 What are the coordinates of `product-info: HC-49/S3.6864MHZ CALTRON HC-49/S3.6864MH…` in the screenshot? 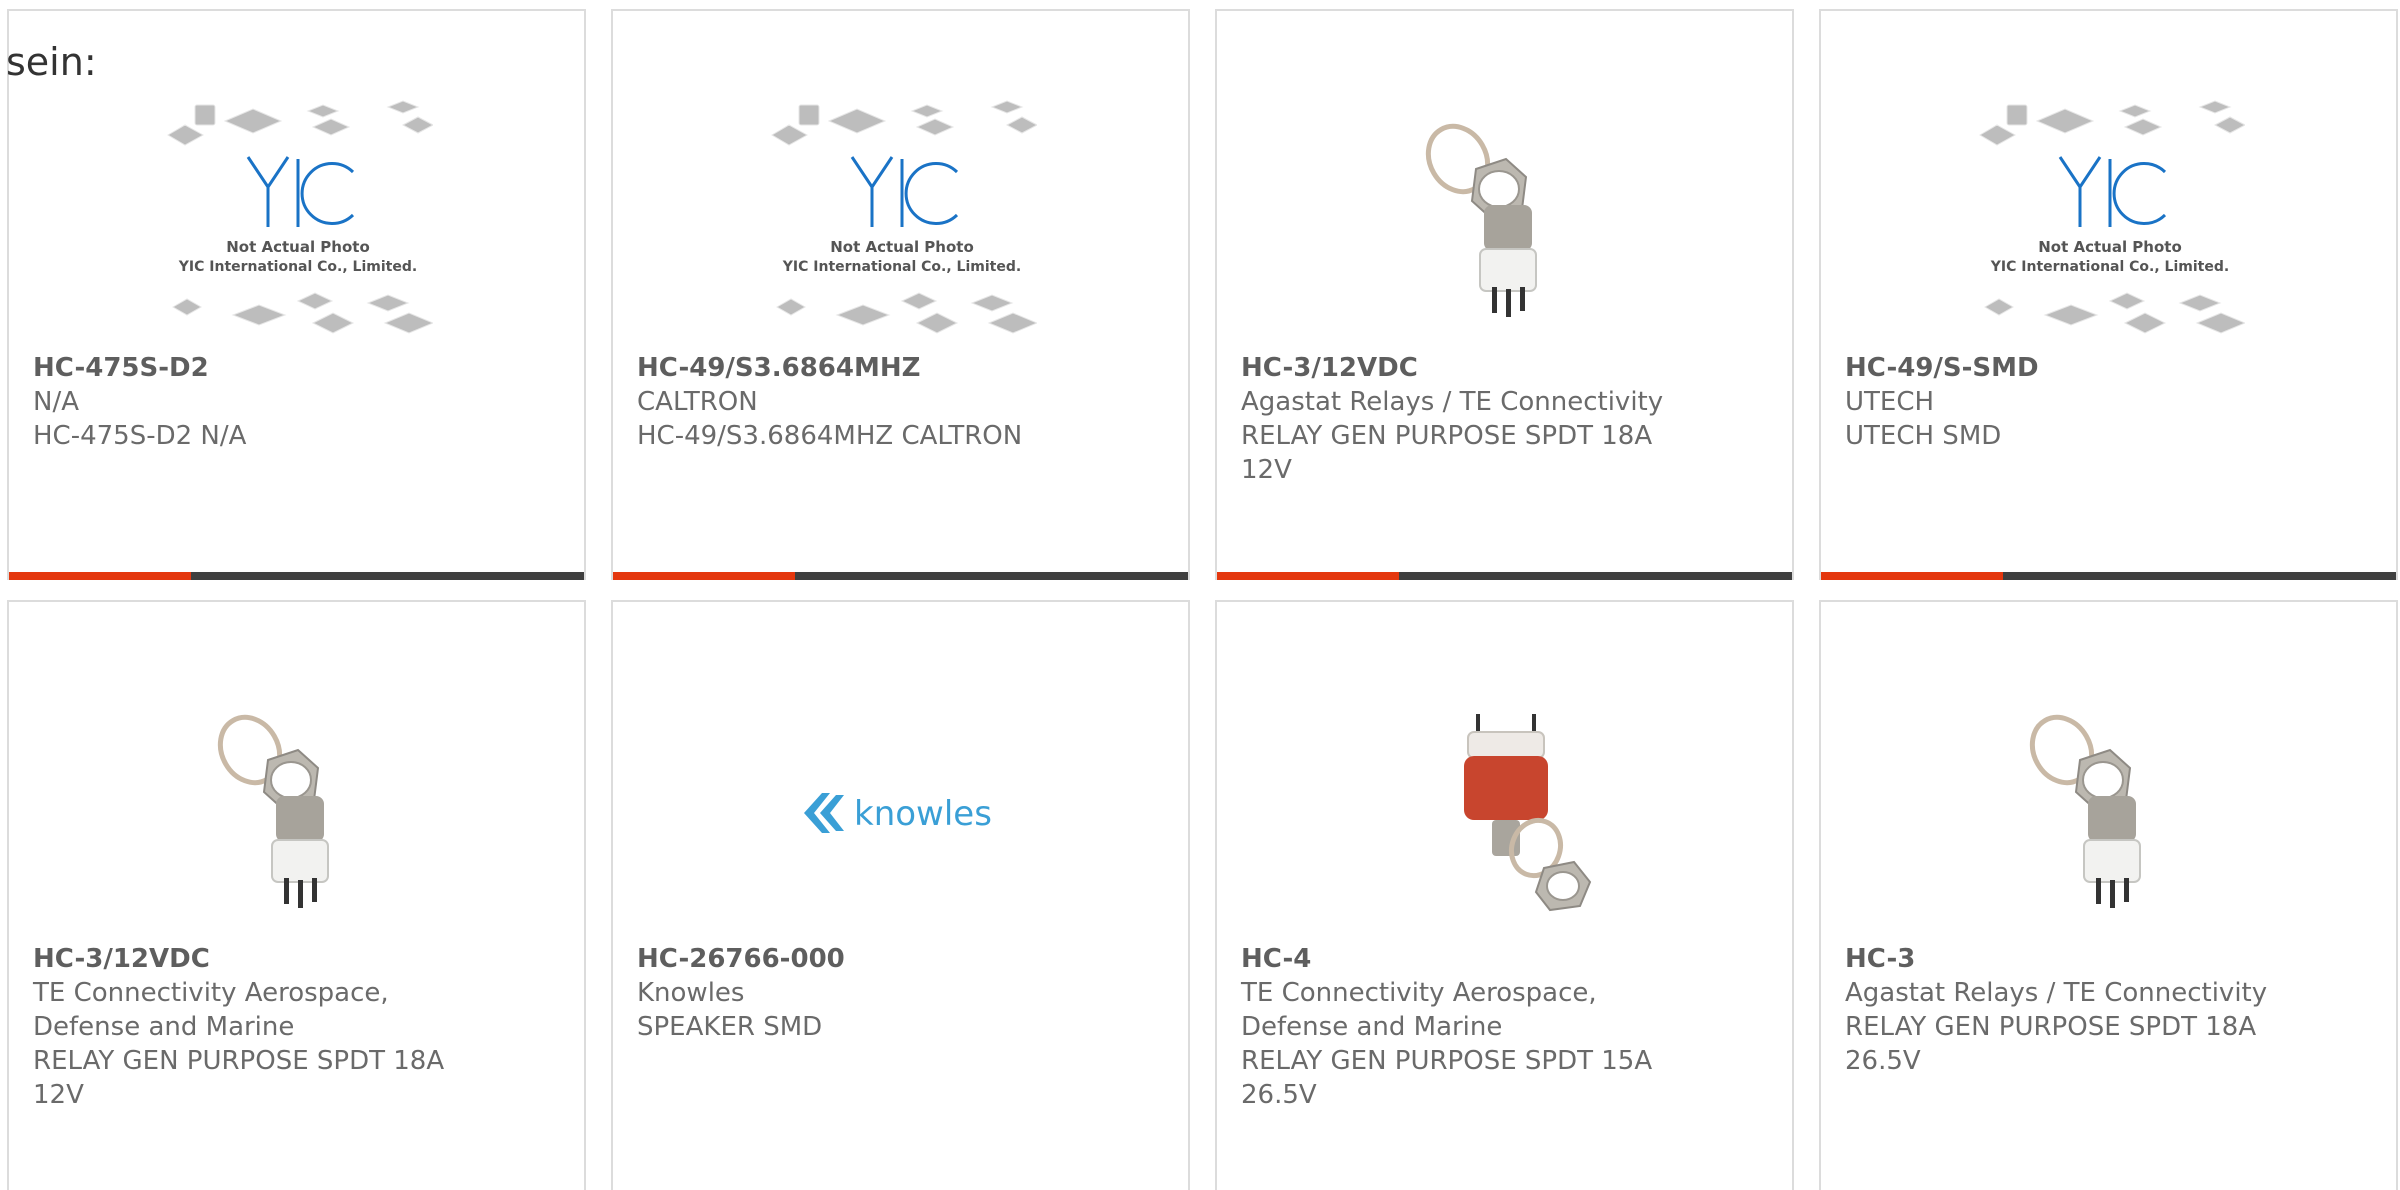 It's located at (900, 402).